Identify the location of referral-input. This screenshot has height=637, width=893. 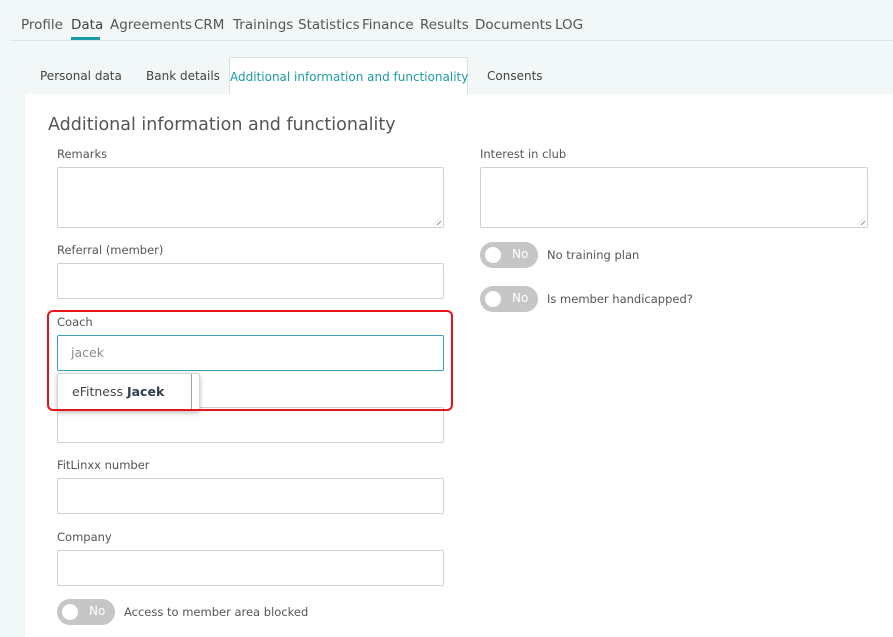
(250, 281).